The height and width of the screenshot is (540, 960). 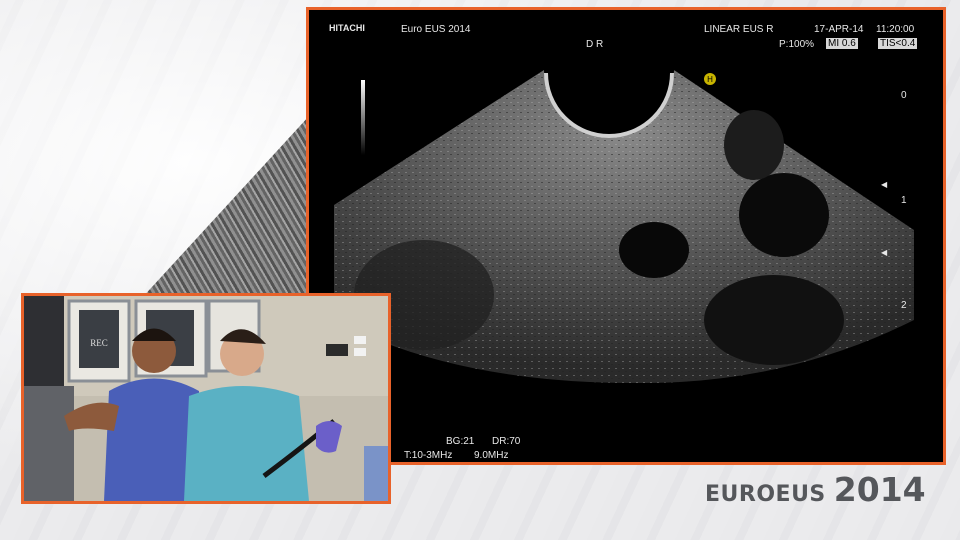 I want to click on manufacturer-label: HITACHI, so click(x=347, y=28).